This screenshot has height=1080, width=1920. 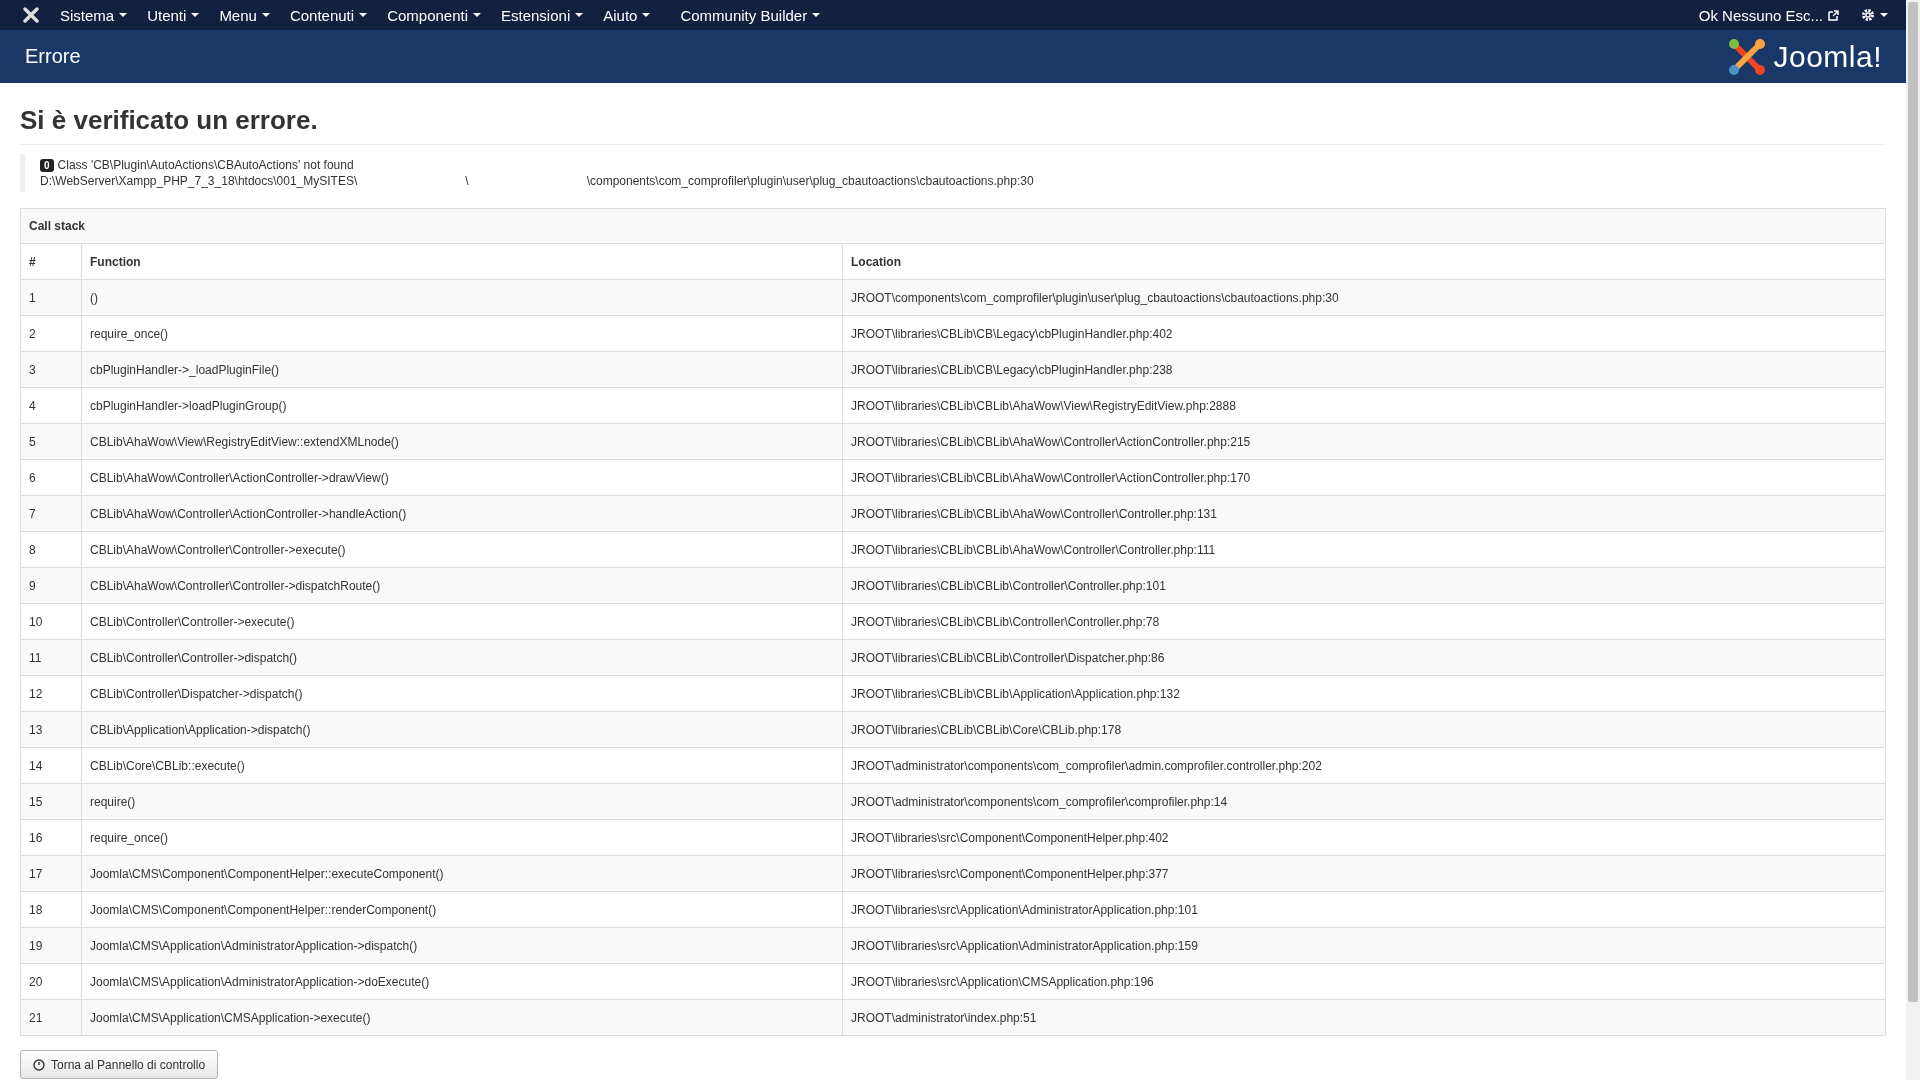 What do you see at coordinates (205, 165) in the screenshot?
I see `error-message: Class 'CB\Plugin\AutoActions\CBAutoActions' not found` at bounding box center [205, 165].